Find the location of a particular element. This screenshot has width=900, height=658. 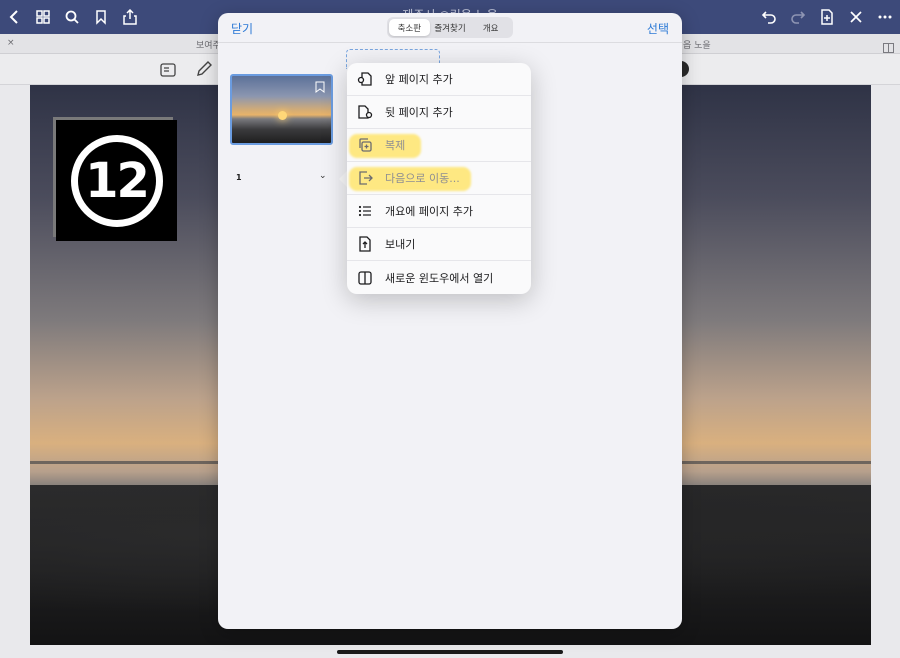

menu-item-add-page-before: 앞 페이지 추가 is located at coordinates (439, 79).